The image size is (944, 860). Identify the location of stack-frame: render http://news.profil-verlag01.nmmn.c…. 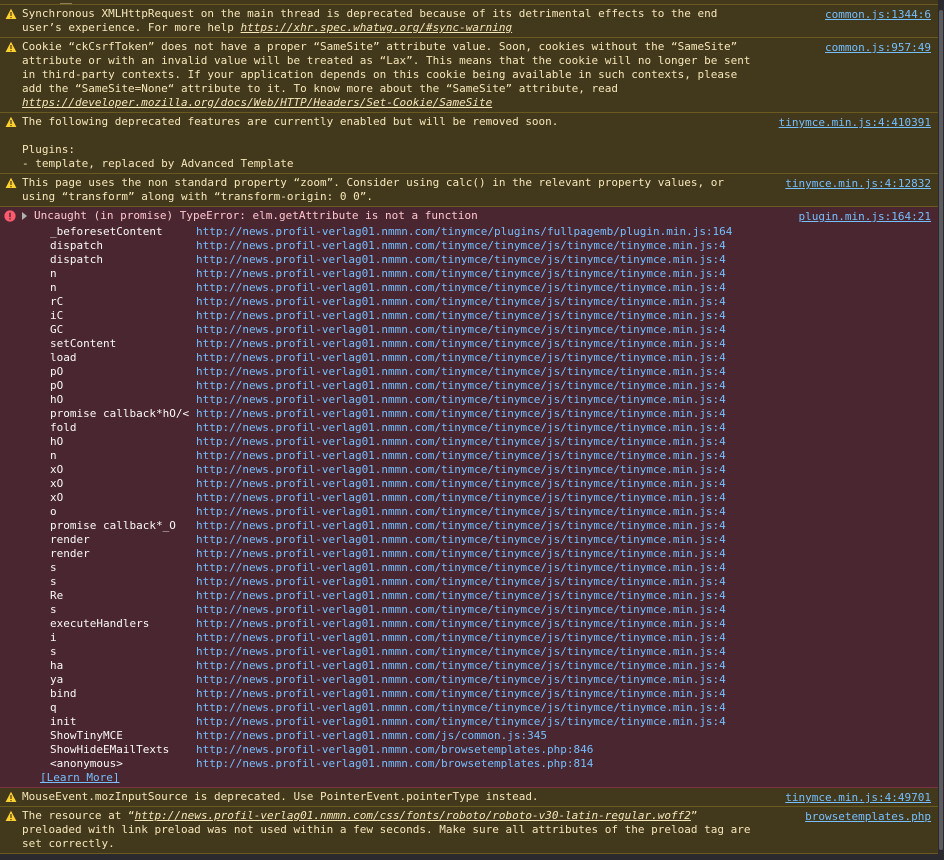
(404, 554).